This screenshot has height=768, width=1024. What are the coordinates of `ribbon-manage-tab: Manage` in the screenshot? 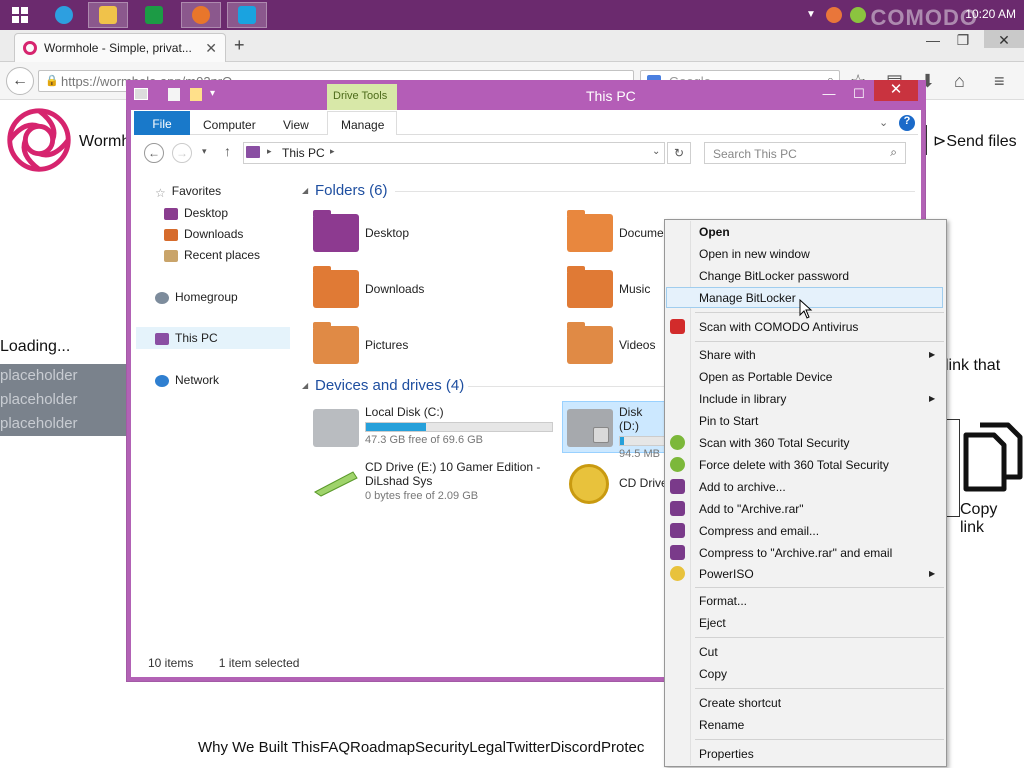 It's located at (362, 123).